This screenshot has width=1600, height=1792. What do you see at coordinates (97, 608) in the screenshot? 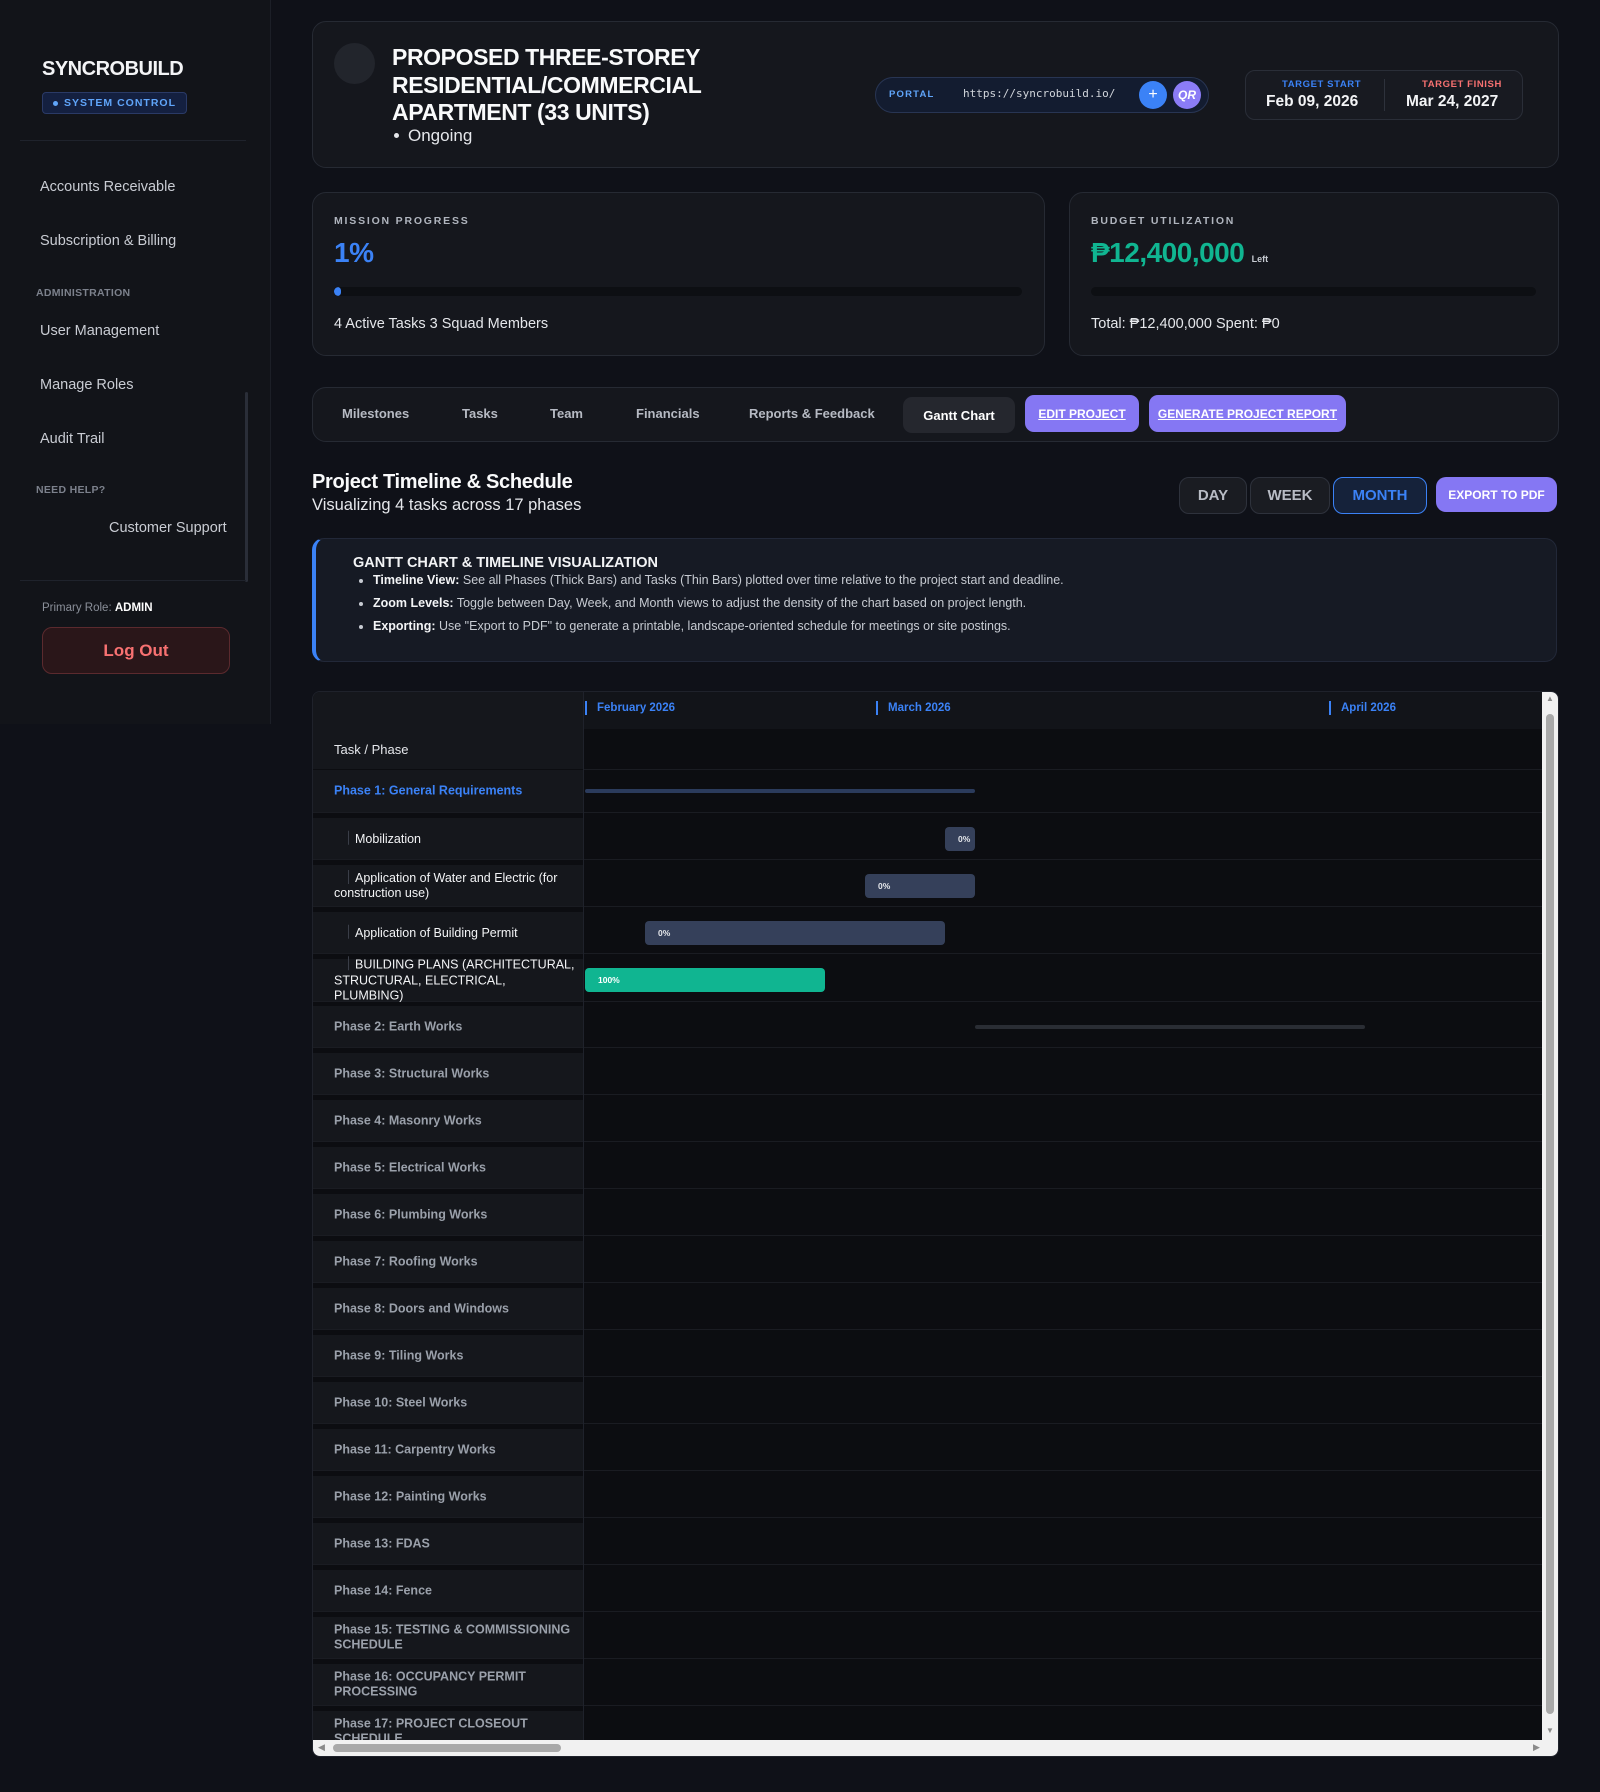
I see `primary-role: Primary Role: ADMIN` at bounding box center [97, 608].